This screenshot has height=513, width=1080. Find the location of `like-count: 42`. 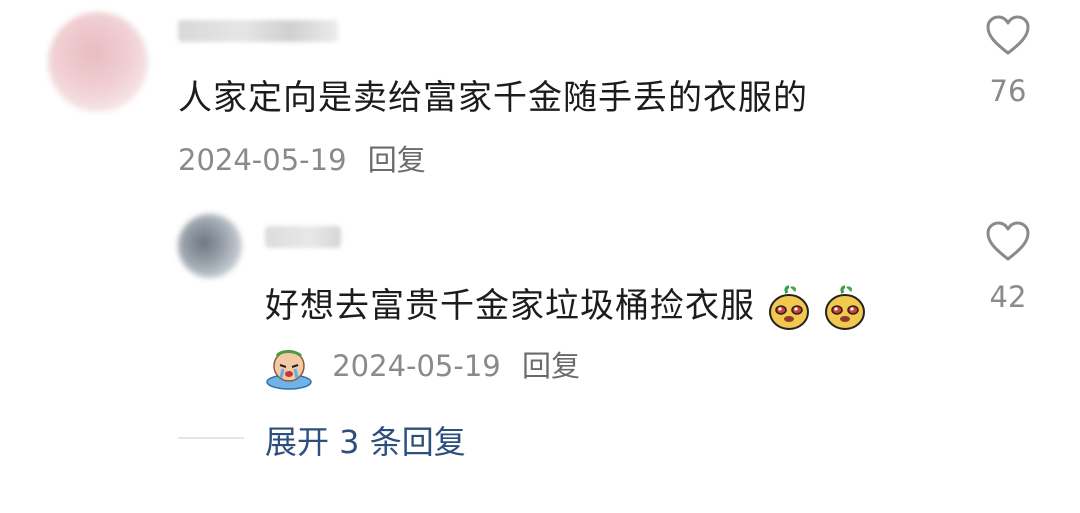

like-count: 42 is located at coordinates (1008, 297).